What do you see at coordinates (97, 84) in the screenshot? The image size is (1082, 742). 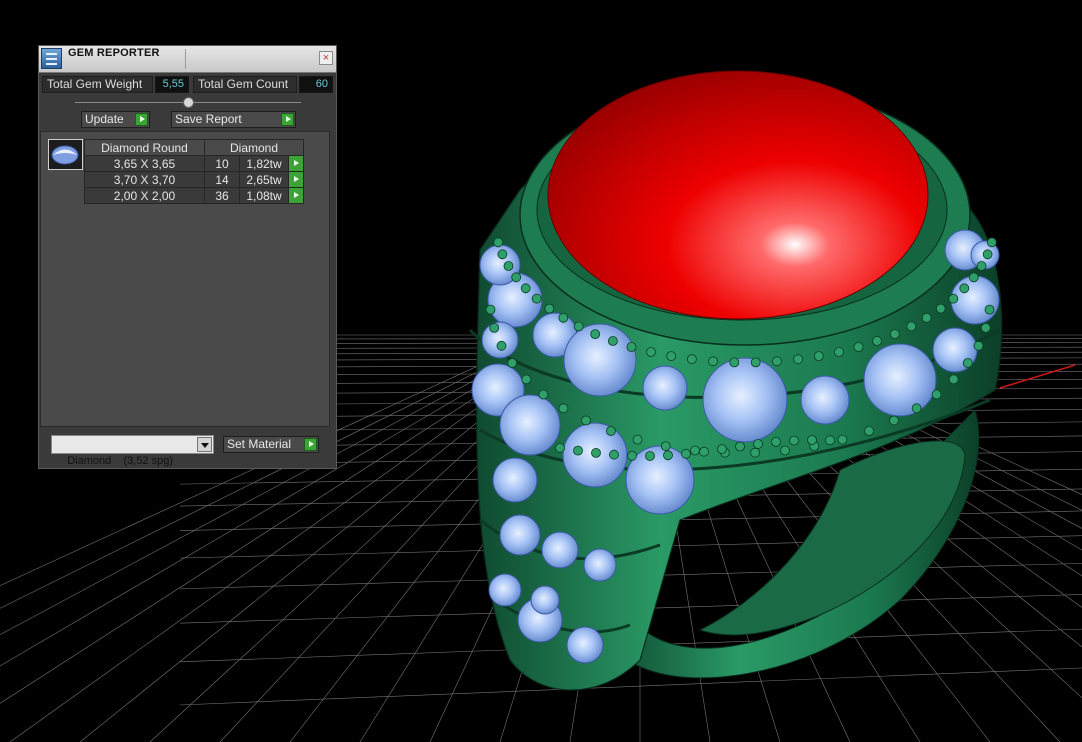 I see `total-weight-label: Total Gem Weight` at bounding box center [97, 84].